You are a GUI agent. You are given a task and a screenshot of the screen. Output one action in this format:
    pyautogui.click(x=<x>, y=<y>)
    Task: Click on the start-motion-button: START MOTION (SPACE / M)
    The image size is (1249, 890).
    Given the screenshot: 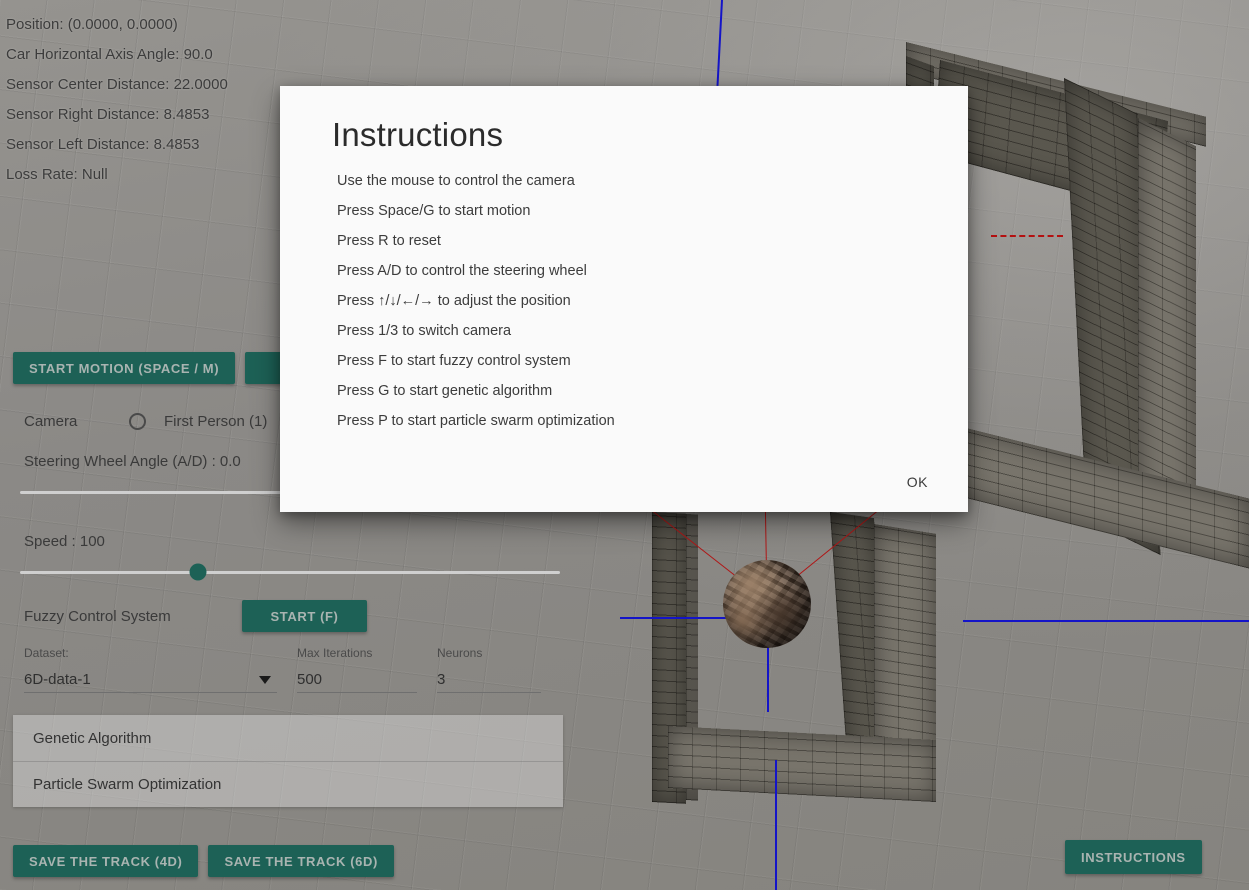 What is the action you would take?
    pyautogui.click(x=124, y=368)
    